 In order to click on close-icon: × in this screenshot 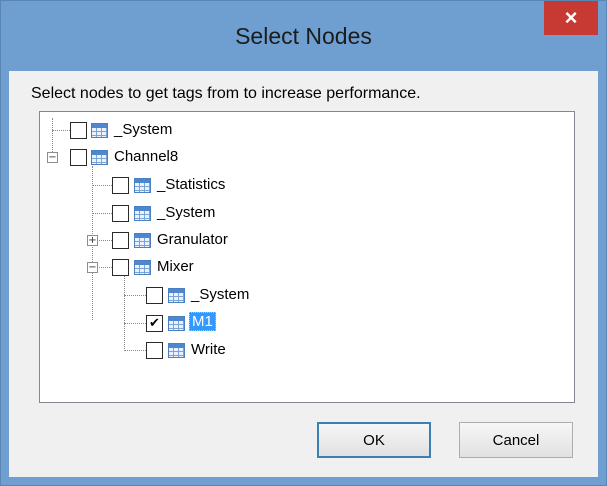, I will do `click(571, 17)`.